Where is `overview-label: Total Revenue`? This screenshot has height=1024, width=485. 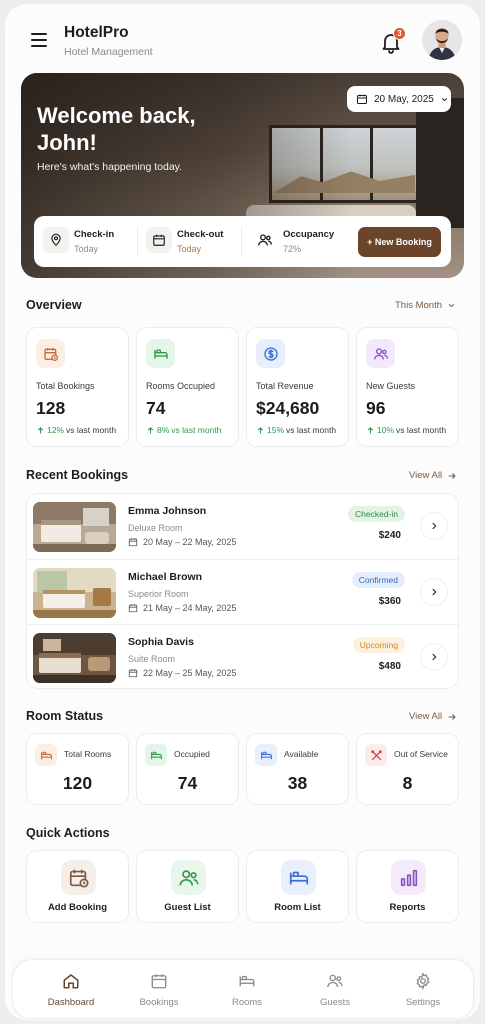 overview-label: Total Revenue is located at coordinates (285, 386).